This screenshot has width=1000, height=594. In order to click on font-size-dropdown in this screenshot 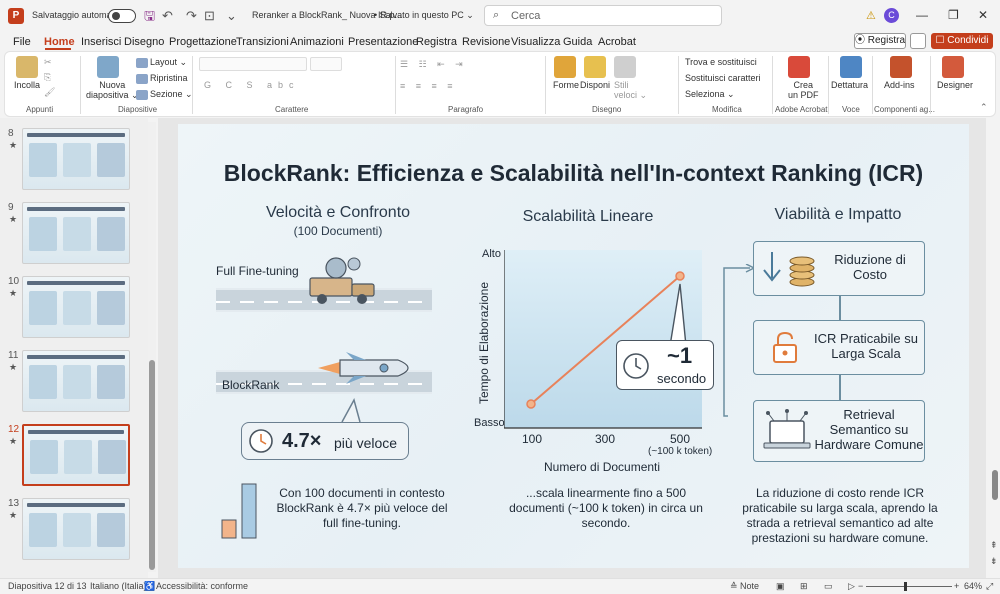, I will do `click(326, 64)`.